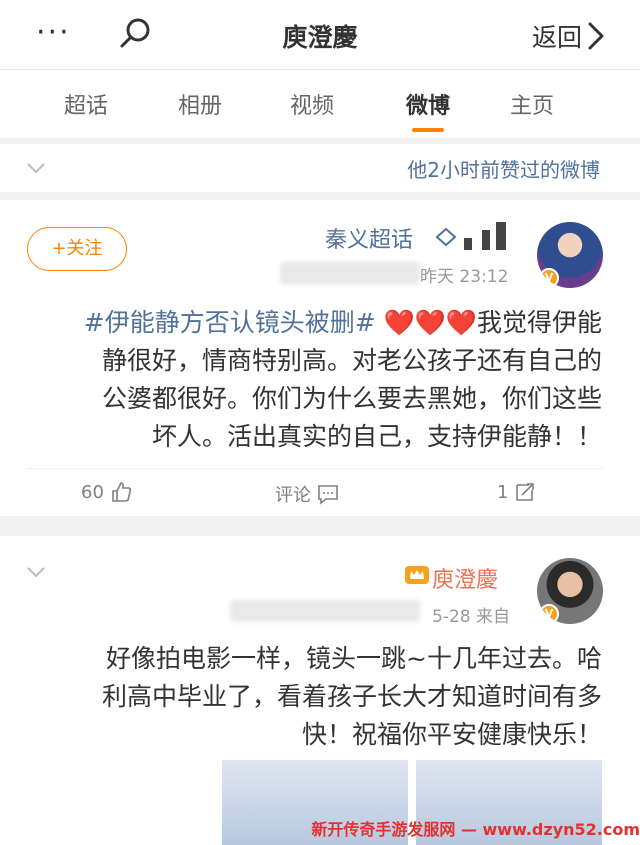 Image resolution: width=640 pixels, height=845 pixels. I want to click on profile-tabs: 主页 微博 视频 相册 超话, so click(320, 104).